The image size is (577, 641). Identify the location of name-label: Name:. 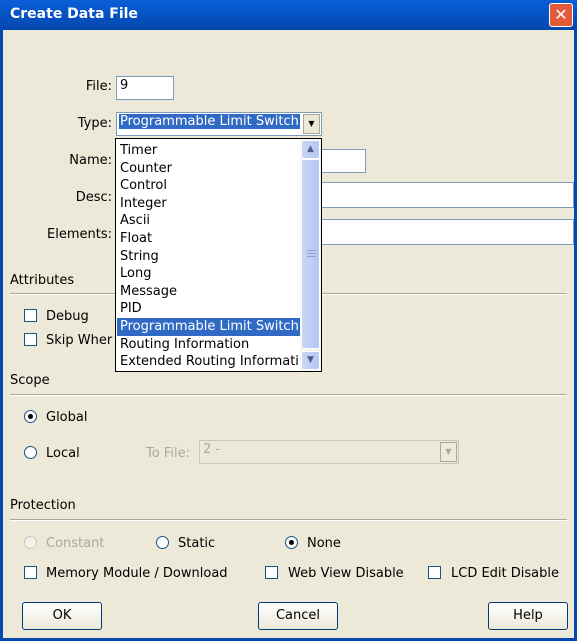
(90, 160).